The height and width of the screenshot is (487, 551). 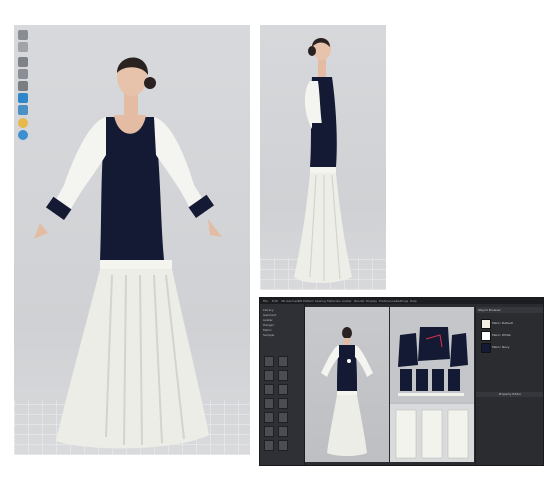 What do you see at coordinates (320, 301) in the screenshot?
I see `menu-sewing: Sewing` at bounding box center [320, 301].